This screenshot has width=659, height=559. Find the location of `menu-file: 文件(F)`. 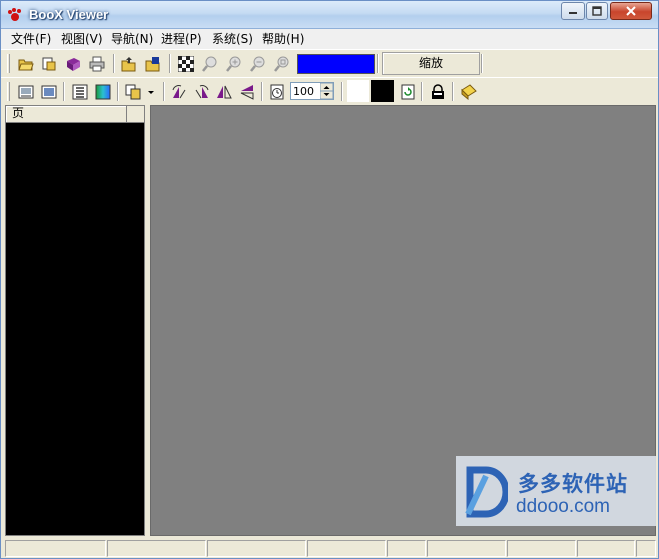

menu-file: 文件(F) is located at coordinates (31, 39).